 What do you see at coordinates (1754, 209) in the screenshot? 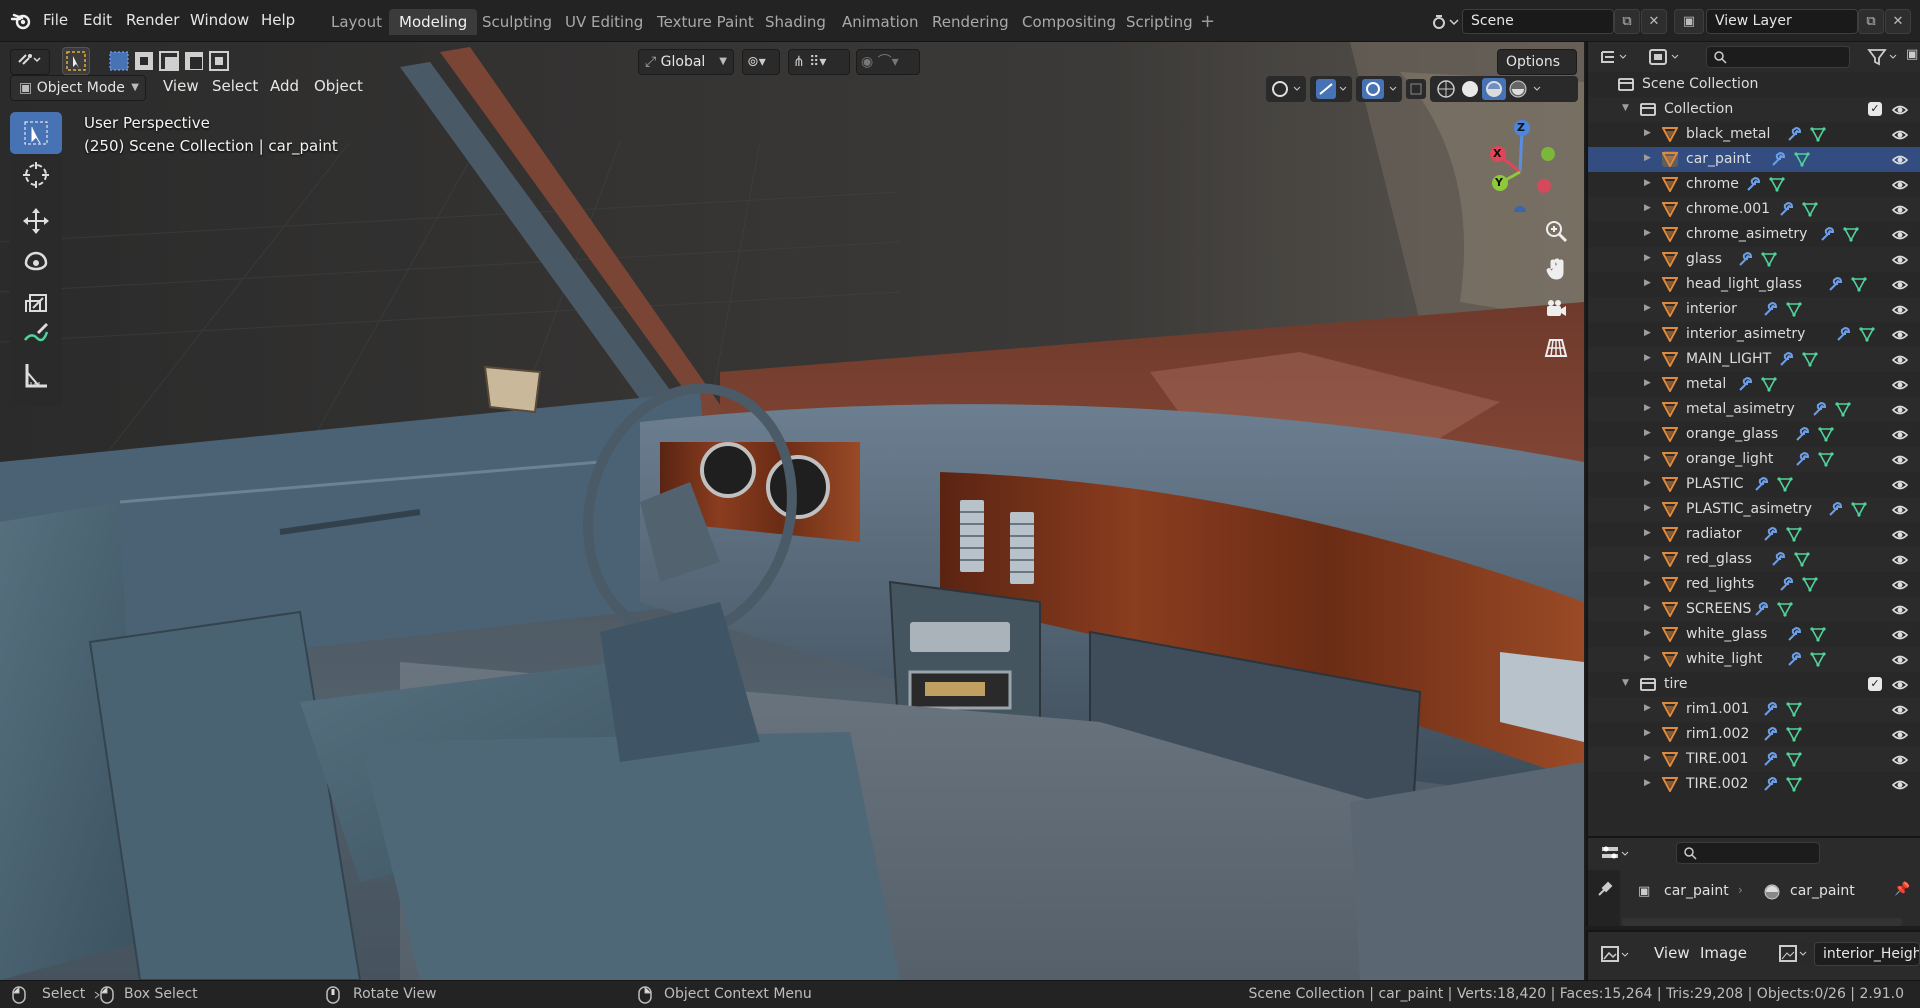
I see `outliner-object-row: ▶ chrome.001` at bounding box center [1754, 209].